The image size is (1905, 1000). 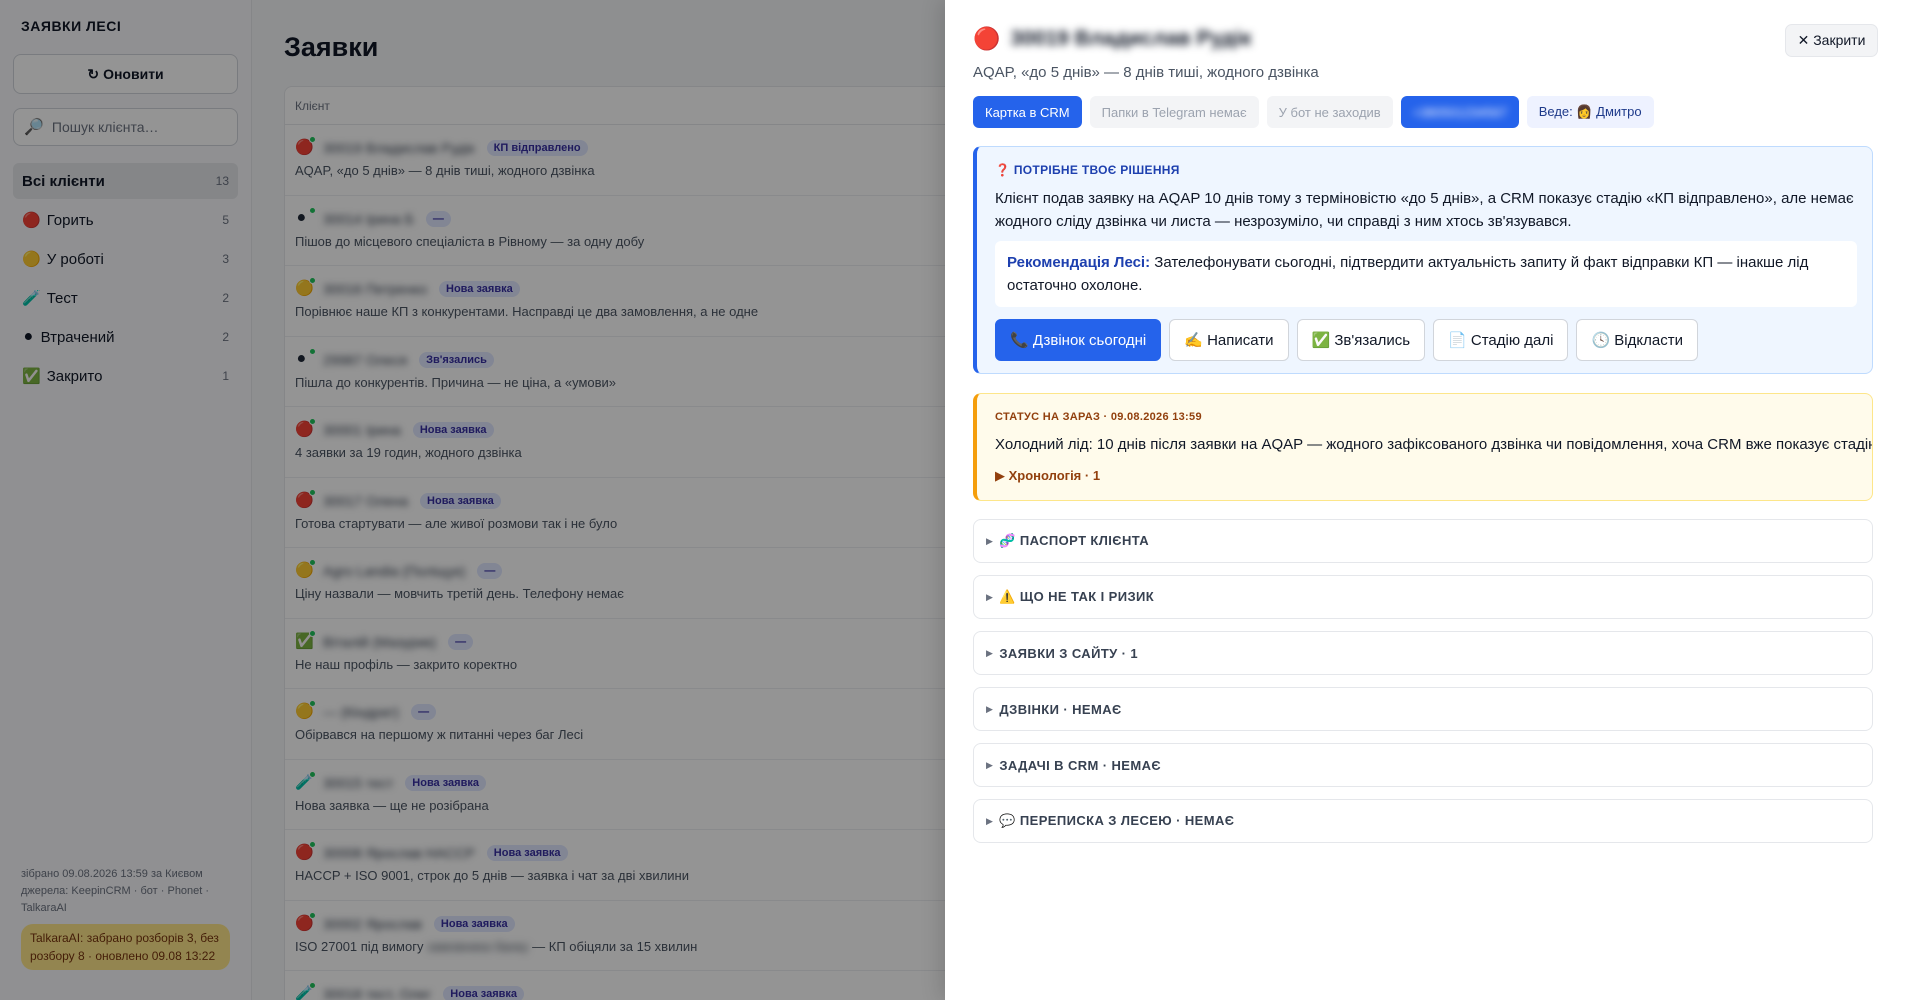 What do you see at coordinates (1423, 709) in the screenshot?
I see `accordion-calls: ▶ ДЗВІНКИ · НЕМАЄ` at bounding box center [1423, 709].